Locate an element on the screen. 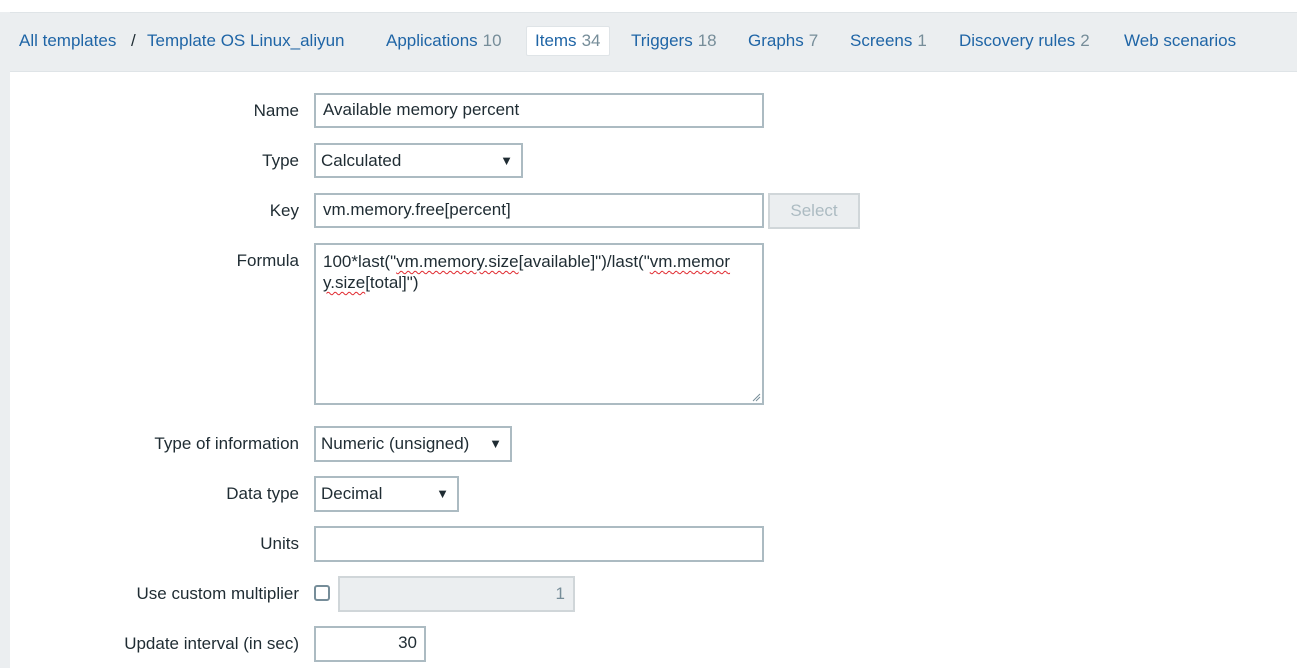  tab-screens: Screens 1 is located at coordinates (888, 41).